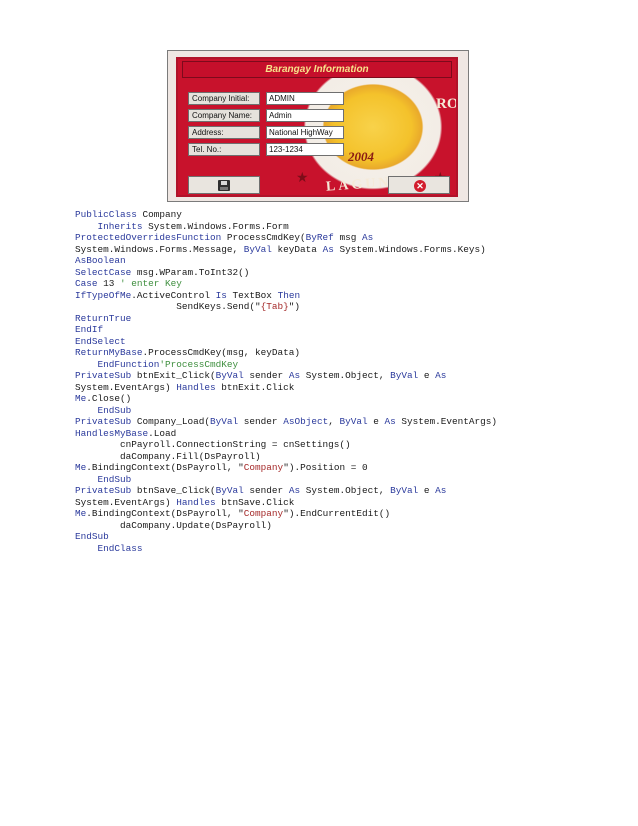  I want to click on code-token: EndSelect, so click(100, 341).